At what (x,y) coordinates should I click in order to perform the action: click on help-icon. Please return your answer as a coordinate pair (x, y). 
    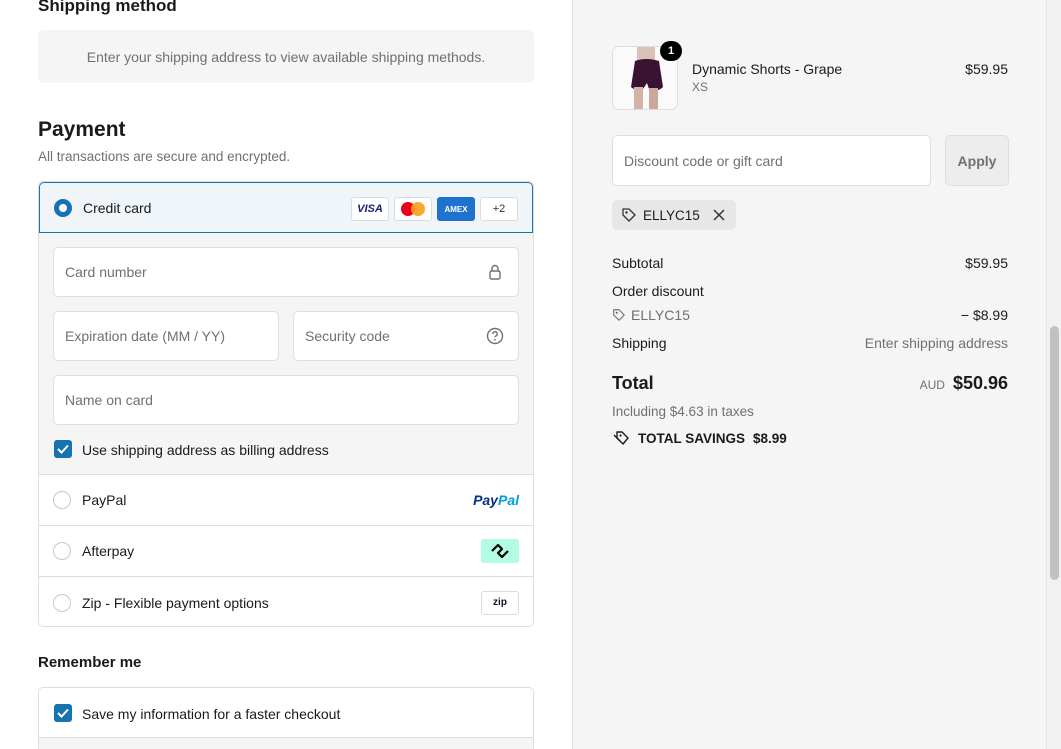
    Looking at the image, I should click on (495, 336).